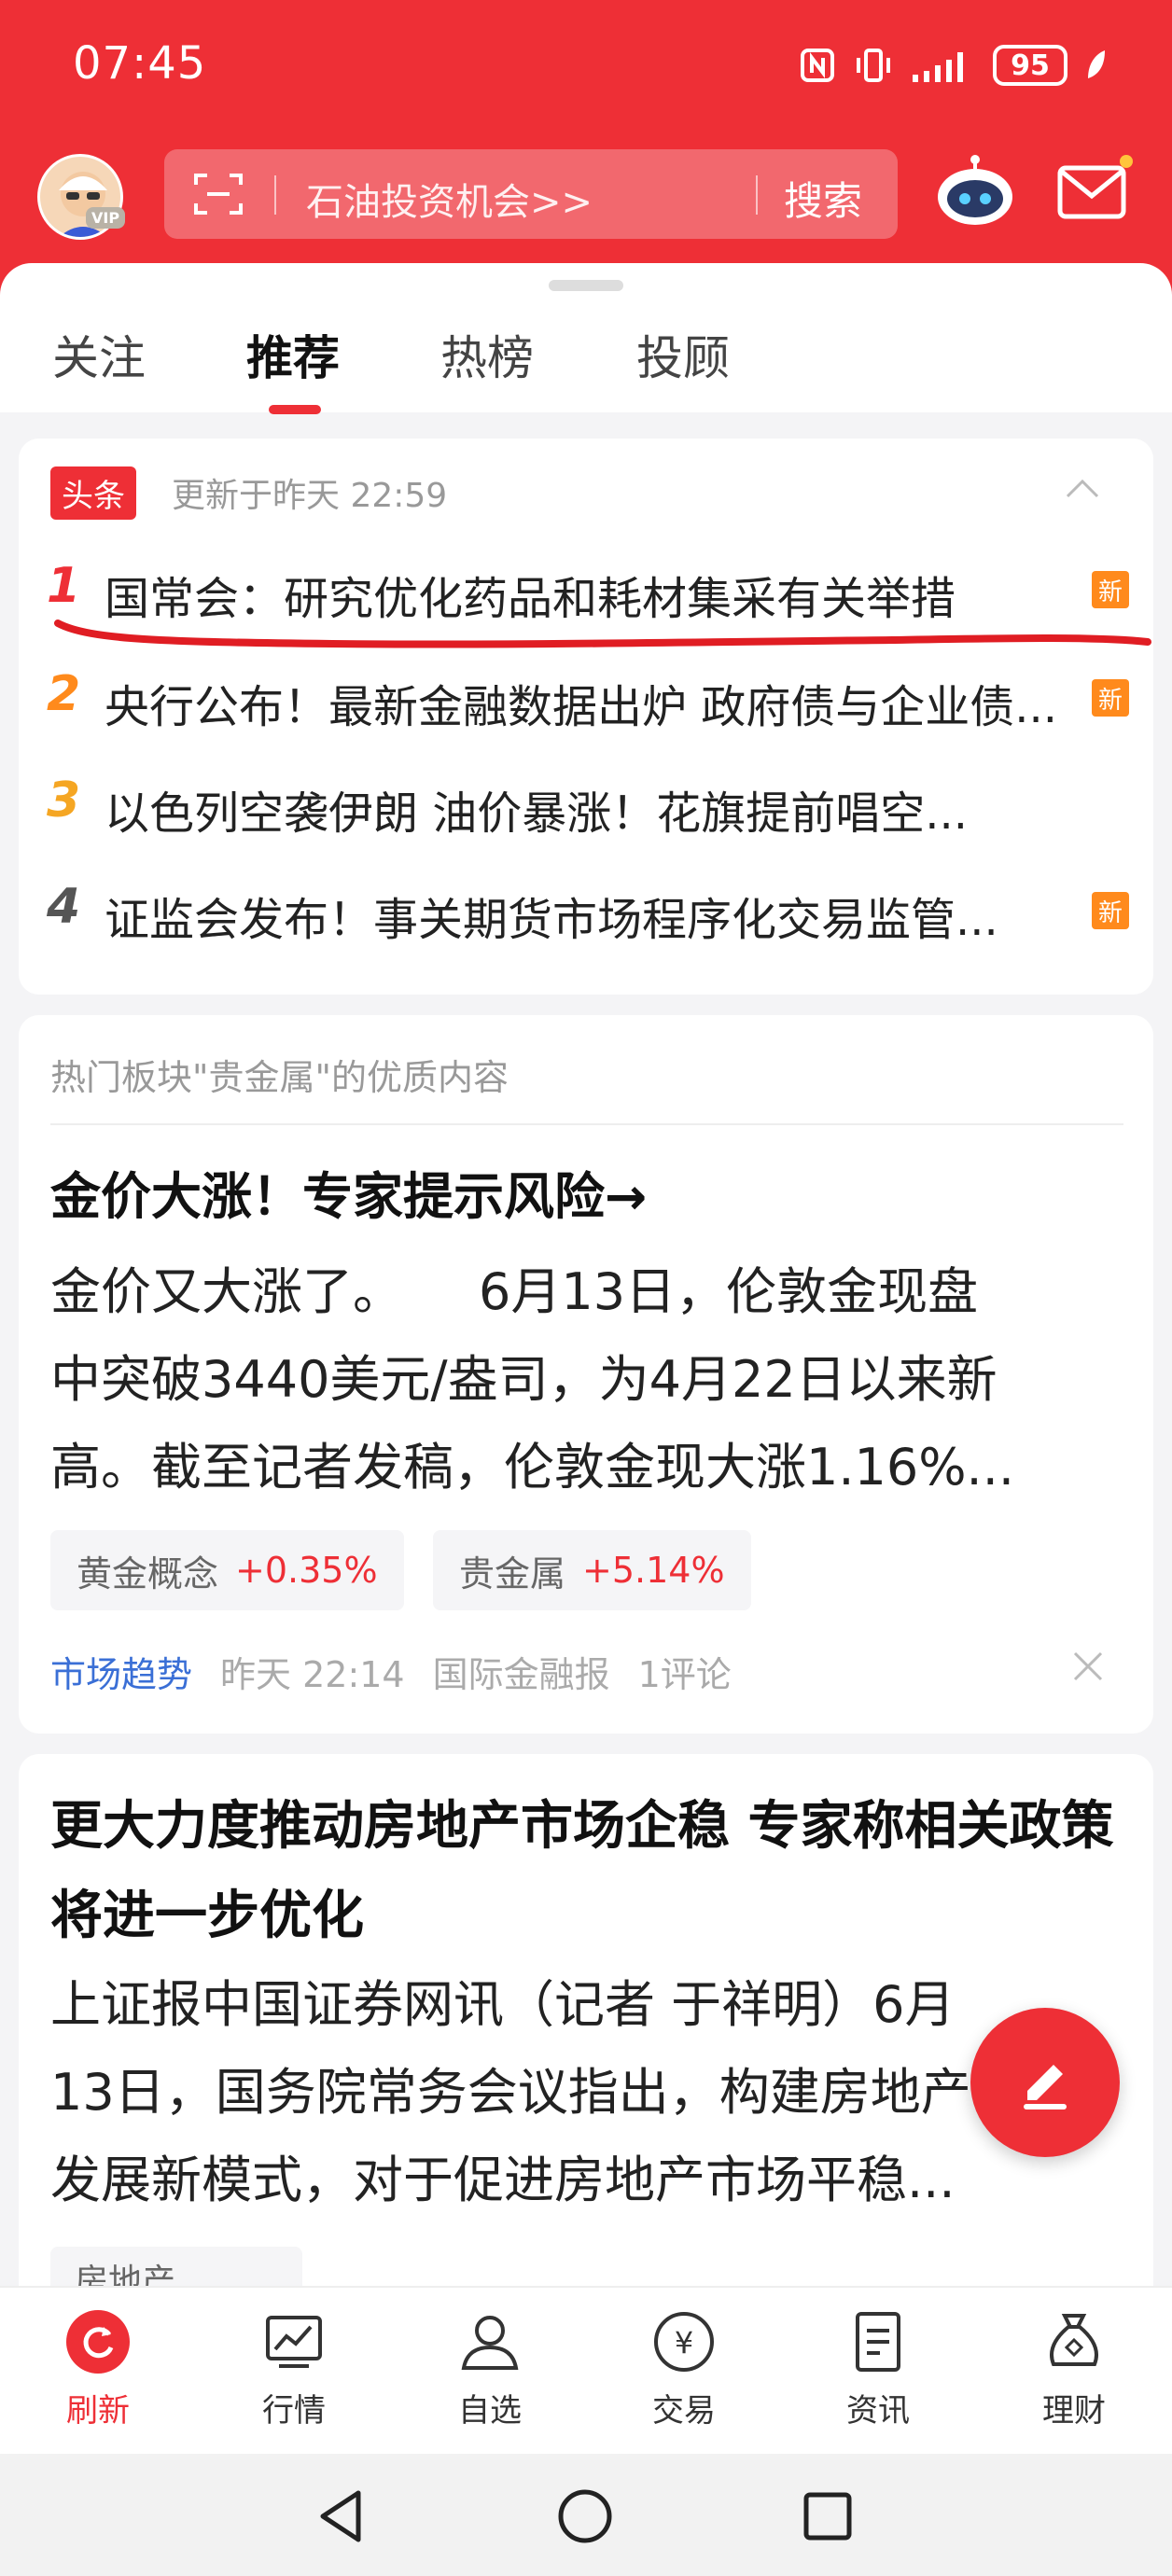 The image size is (1172, 2576). Describe the element at coordinates (106, 218) in the screenshot. I see `vip-badge: VIP` at that location.